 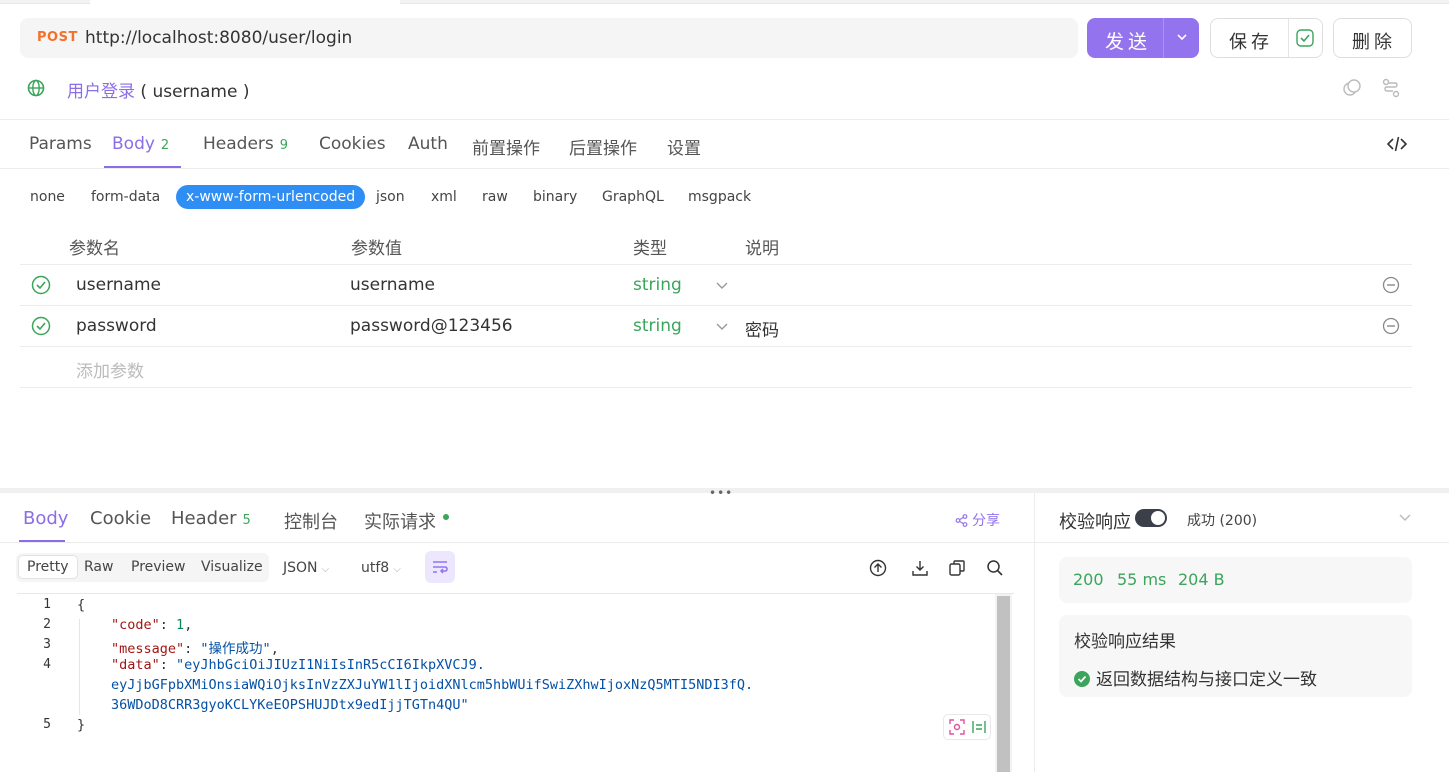 I want to click on code-open-brace: {, so click(x=81, y=605).